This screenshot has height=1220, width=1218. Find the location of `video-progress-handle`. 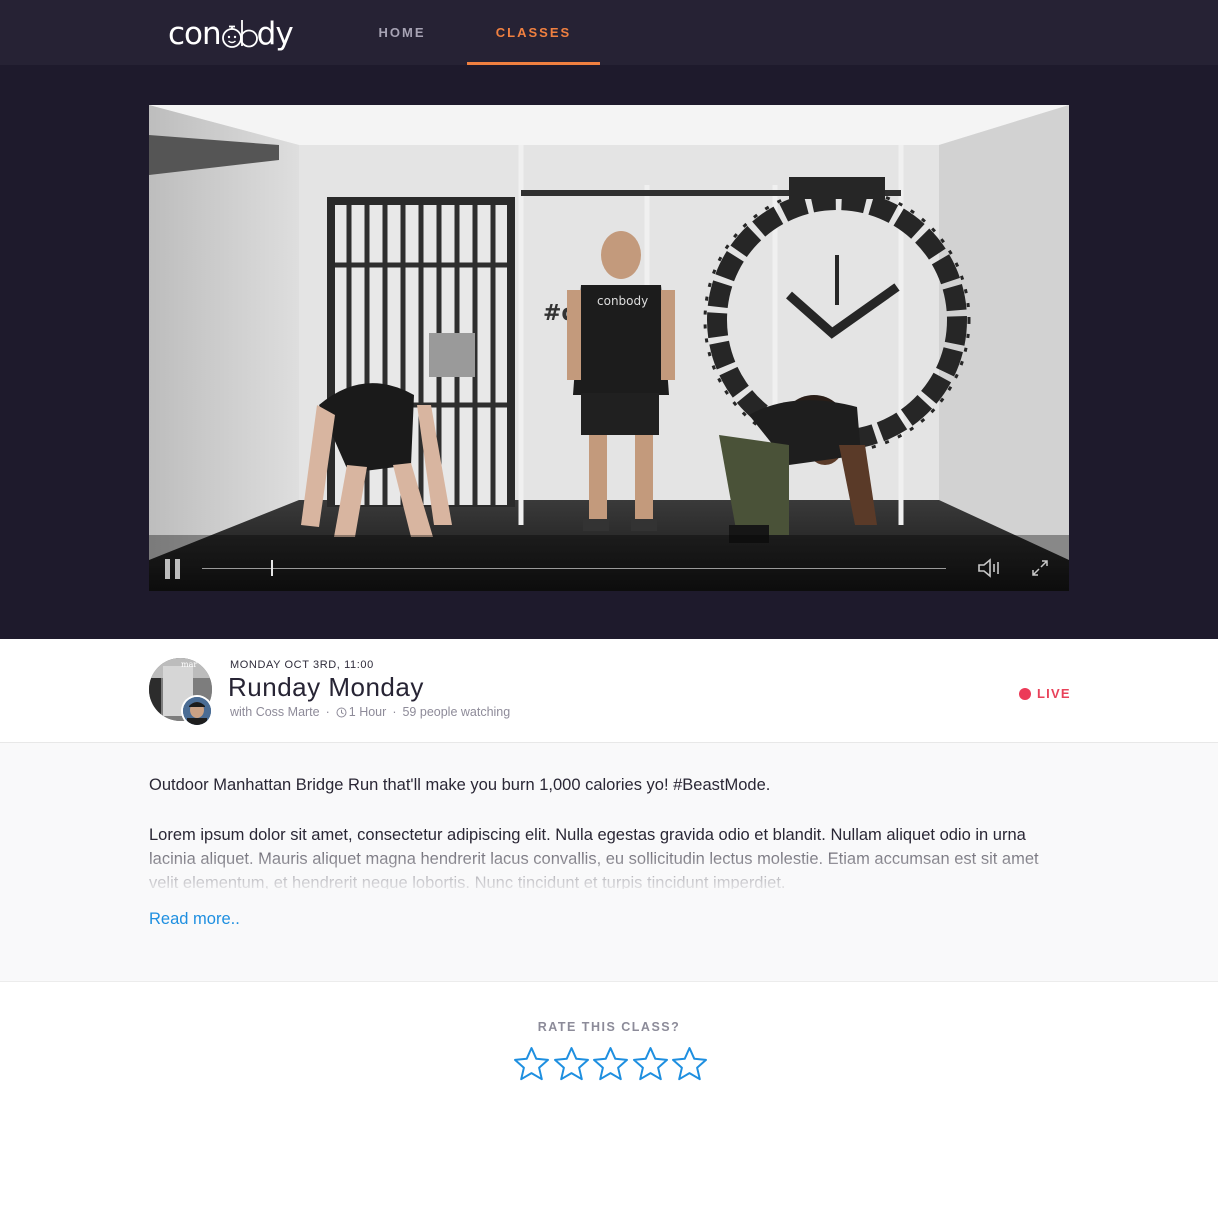

video-progress-handle is located at coordinates (272, 568).